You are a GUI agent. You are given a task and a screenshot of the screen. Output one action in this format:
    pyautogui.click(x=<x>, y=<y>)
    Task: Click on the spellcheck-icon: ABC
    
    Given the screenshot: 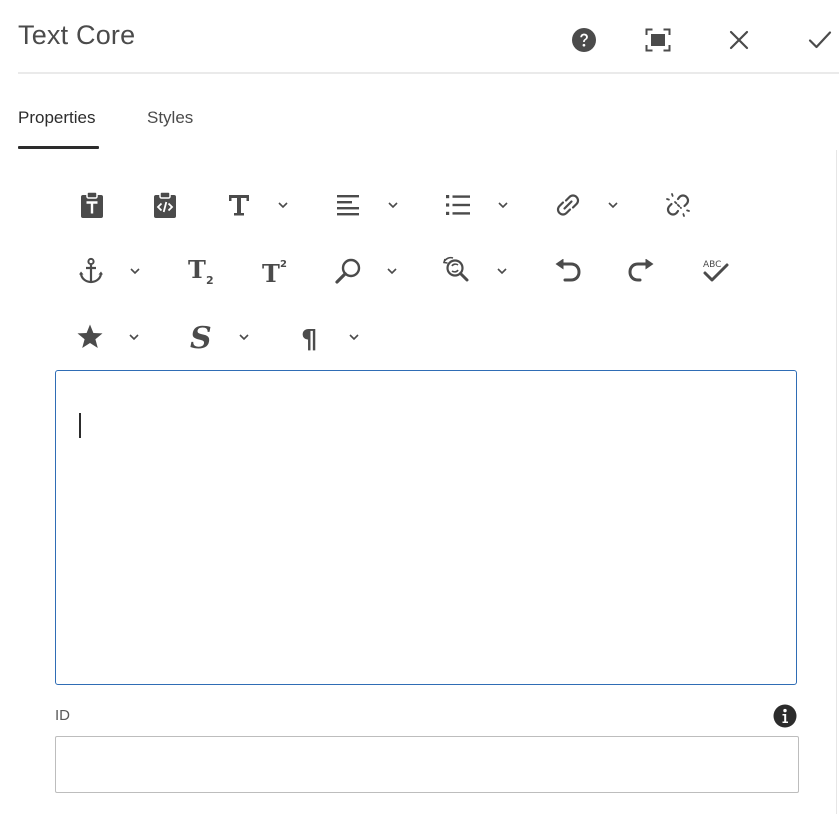 What is the action you would take?
    pyautogui.click(x=716, y=271)
    